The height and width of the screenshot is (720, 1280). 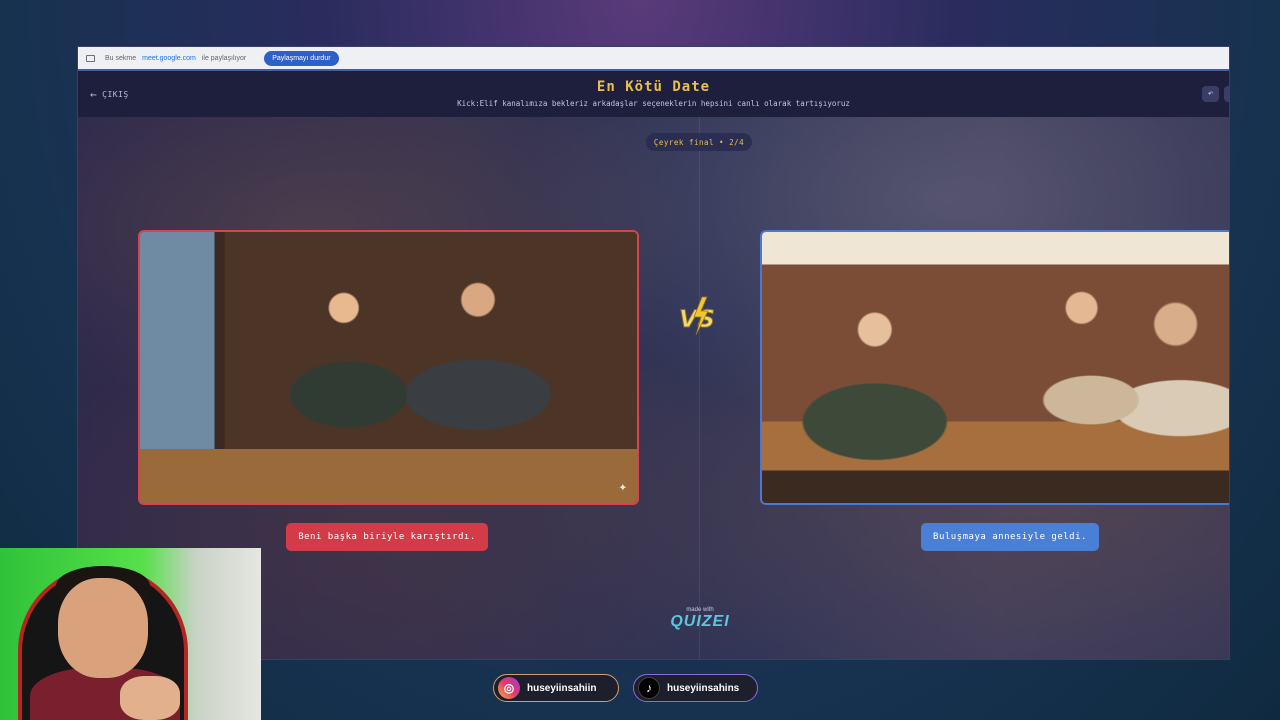 I want to click on option-card-right, so click(x=994, y=367).